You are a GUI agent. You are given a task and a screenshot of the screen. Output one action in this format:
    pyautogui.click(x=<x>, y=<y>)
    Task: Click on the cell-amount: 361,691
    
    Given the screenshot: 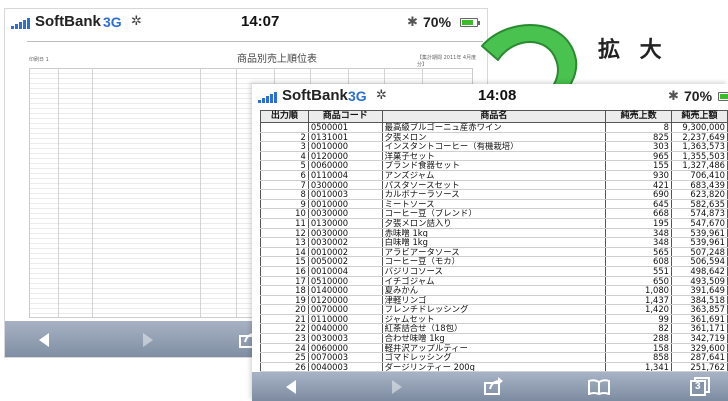 What is the action you would take?
    pyautogui.click(x=699, y=319)
    